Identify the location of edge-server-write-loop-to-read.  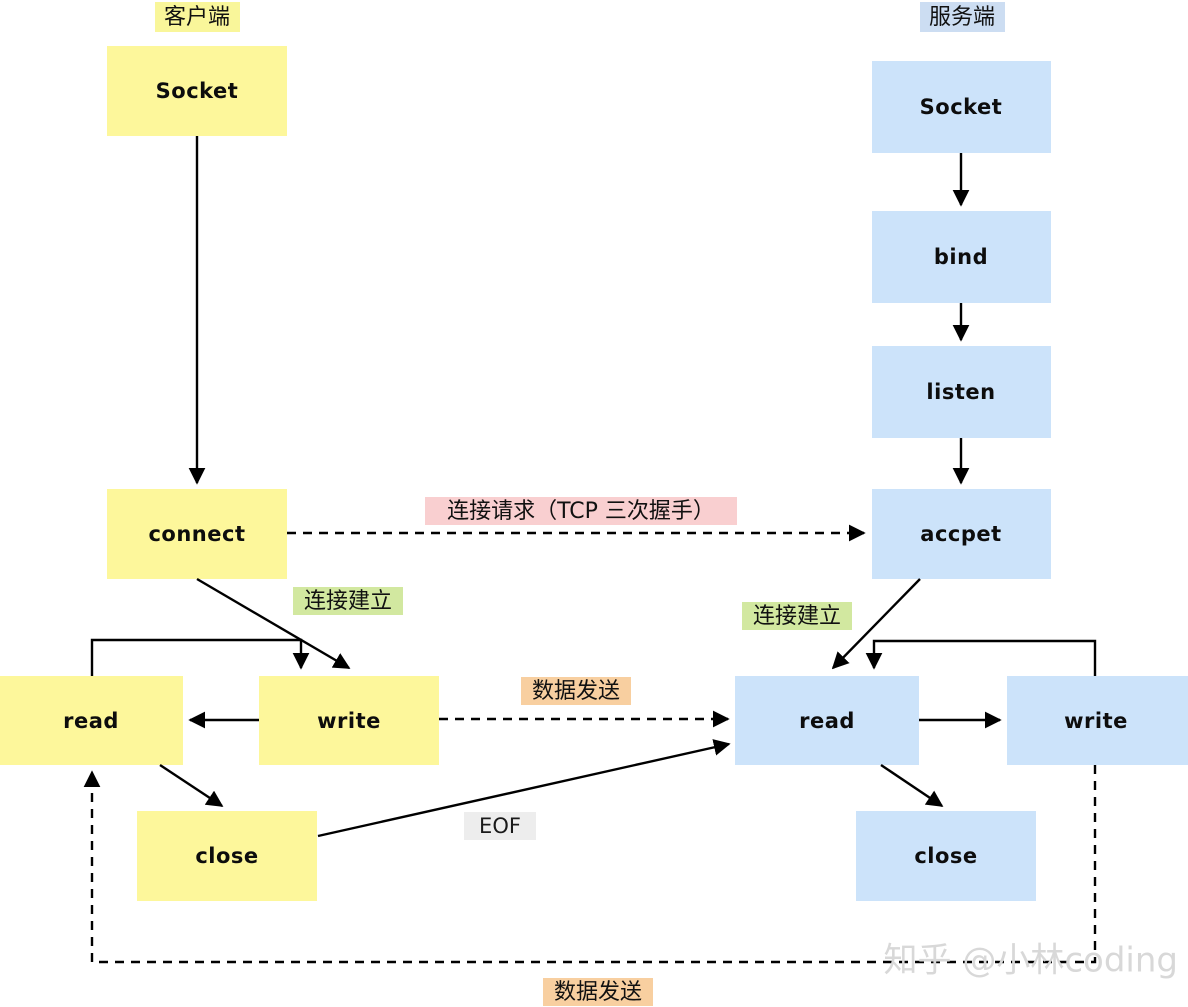
(981, 657).